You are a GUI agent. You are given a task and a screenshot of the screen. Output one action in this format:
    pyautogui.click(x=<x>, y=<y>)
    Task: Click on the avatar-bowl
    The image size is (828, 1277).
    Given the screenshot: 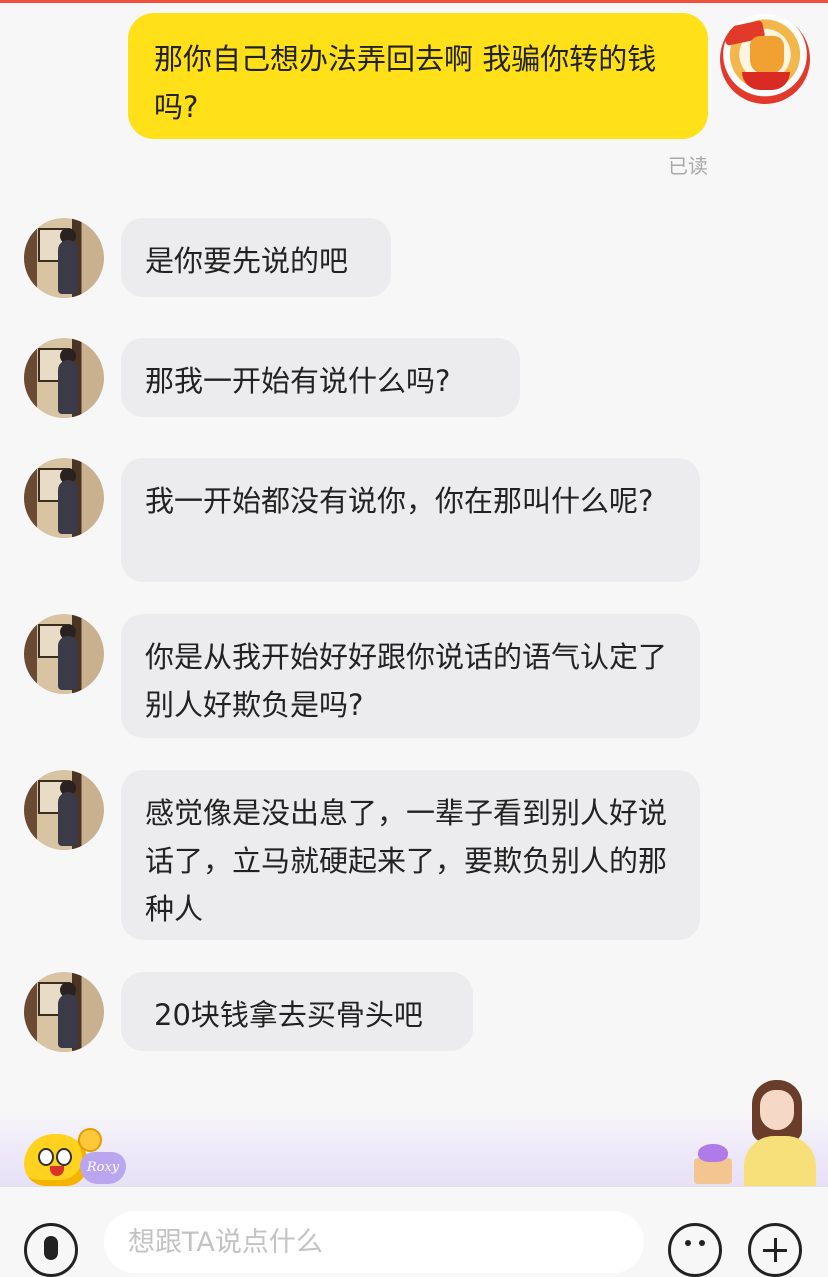 What is the action you would take?
    pyautogui.click(x=766, y=81)
    